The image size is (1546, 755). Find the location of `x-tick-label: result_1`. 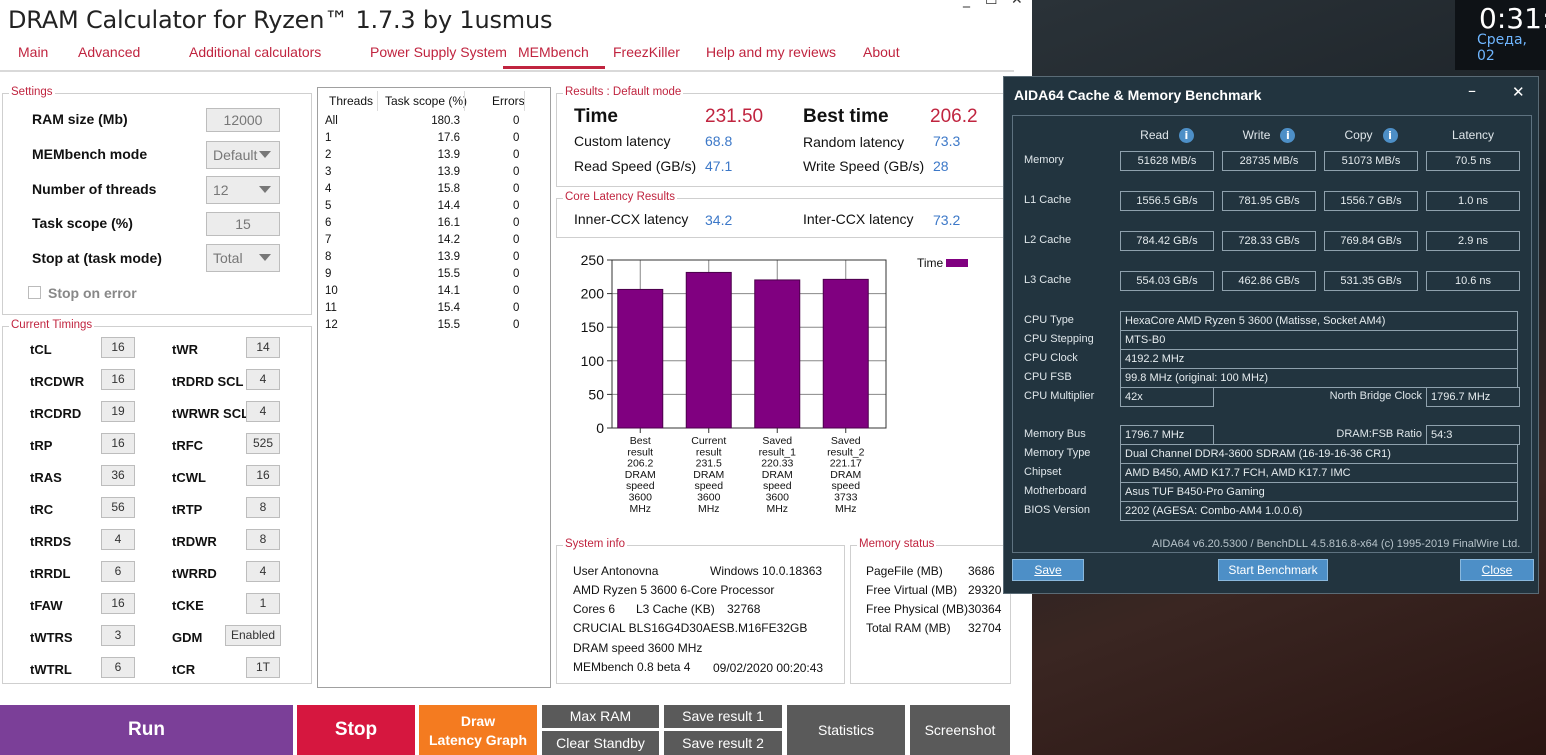

x-tick-label: result_1 is located at coordinates (778, 452).